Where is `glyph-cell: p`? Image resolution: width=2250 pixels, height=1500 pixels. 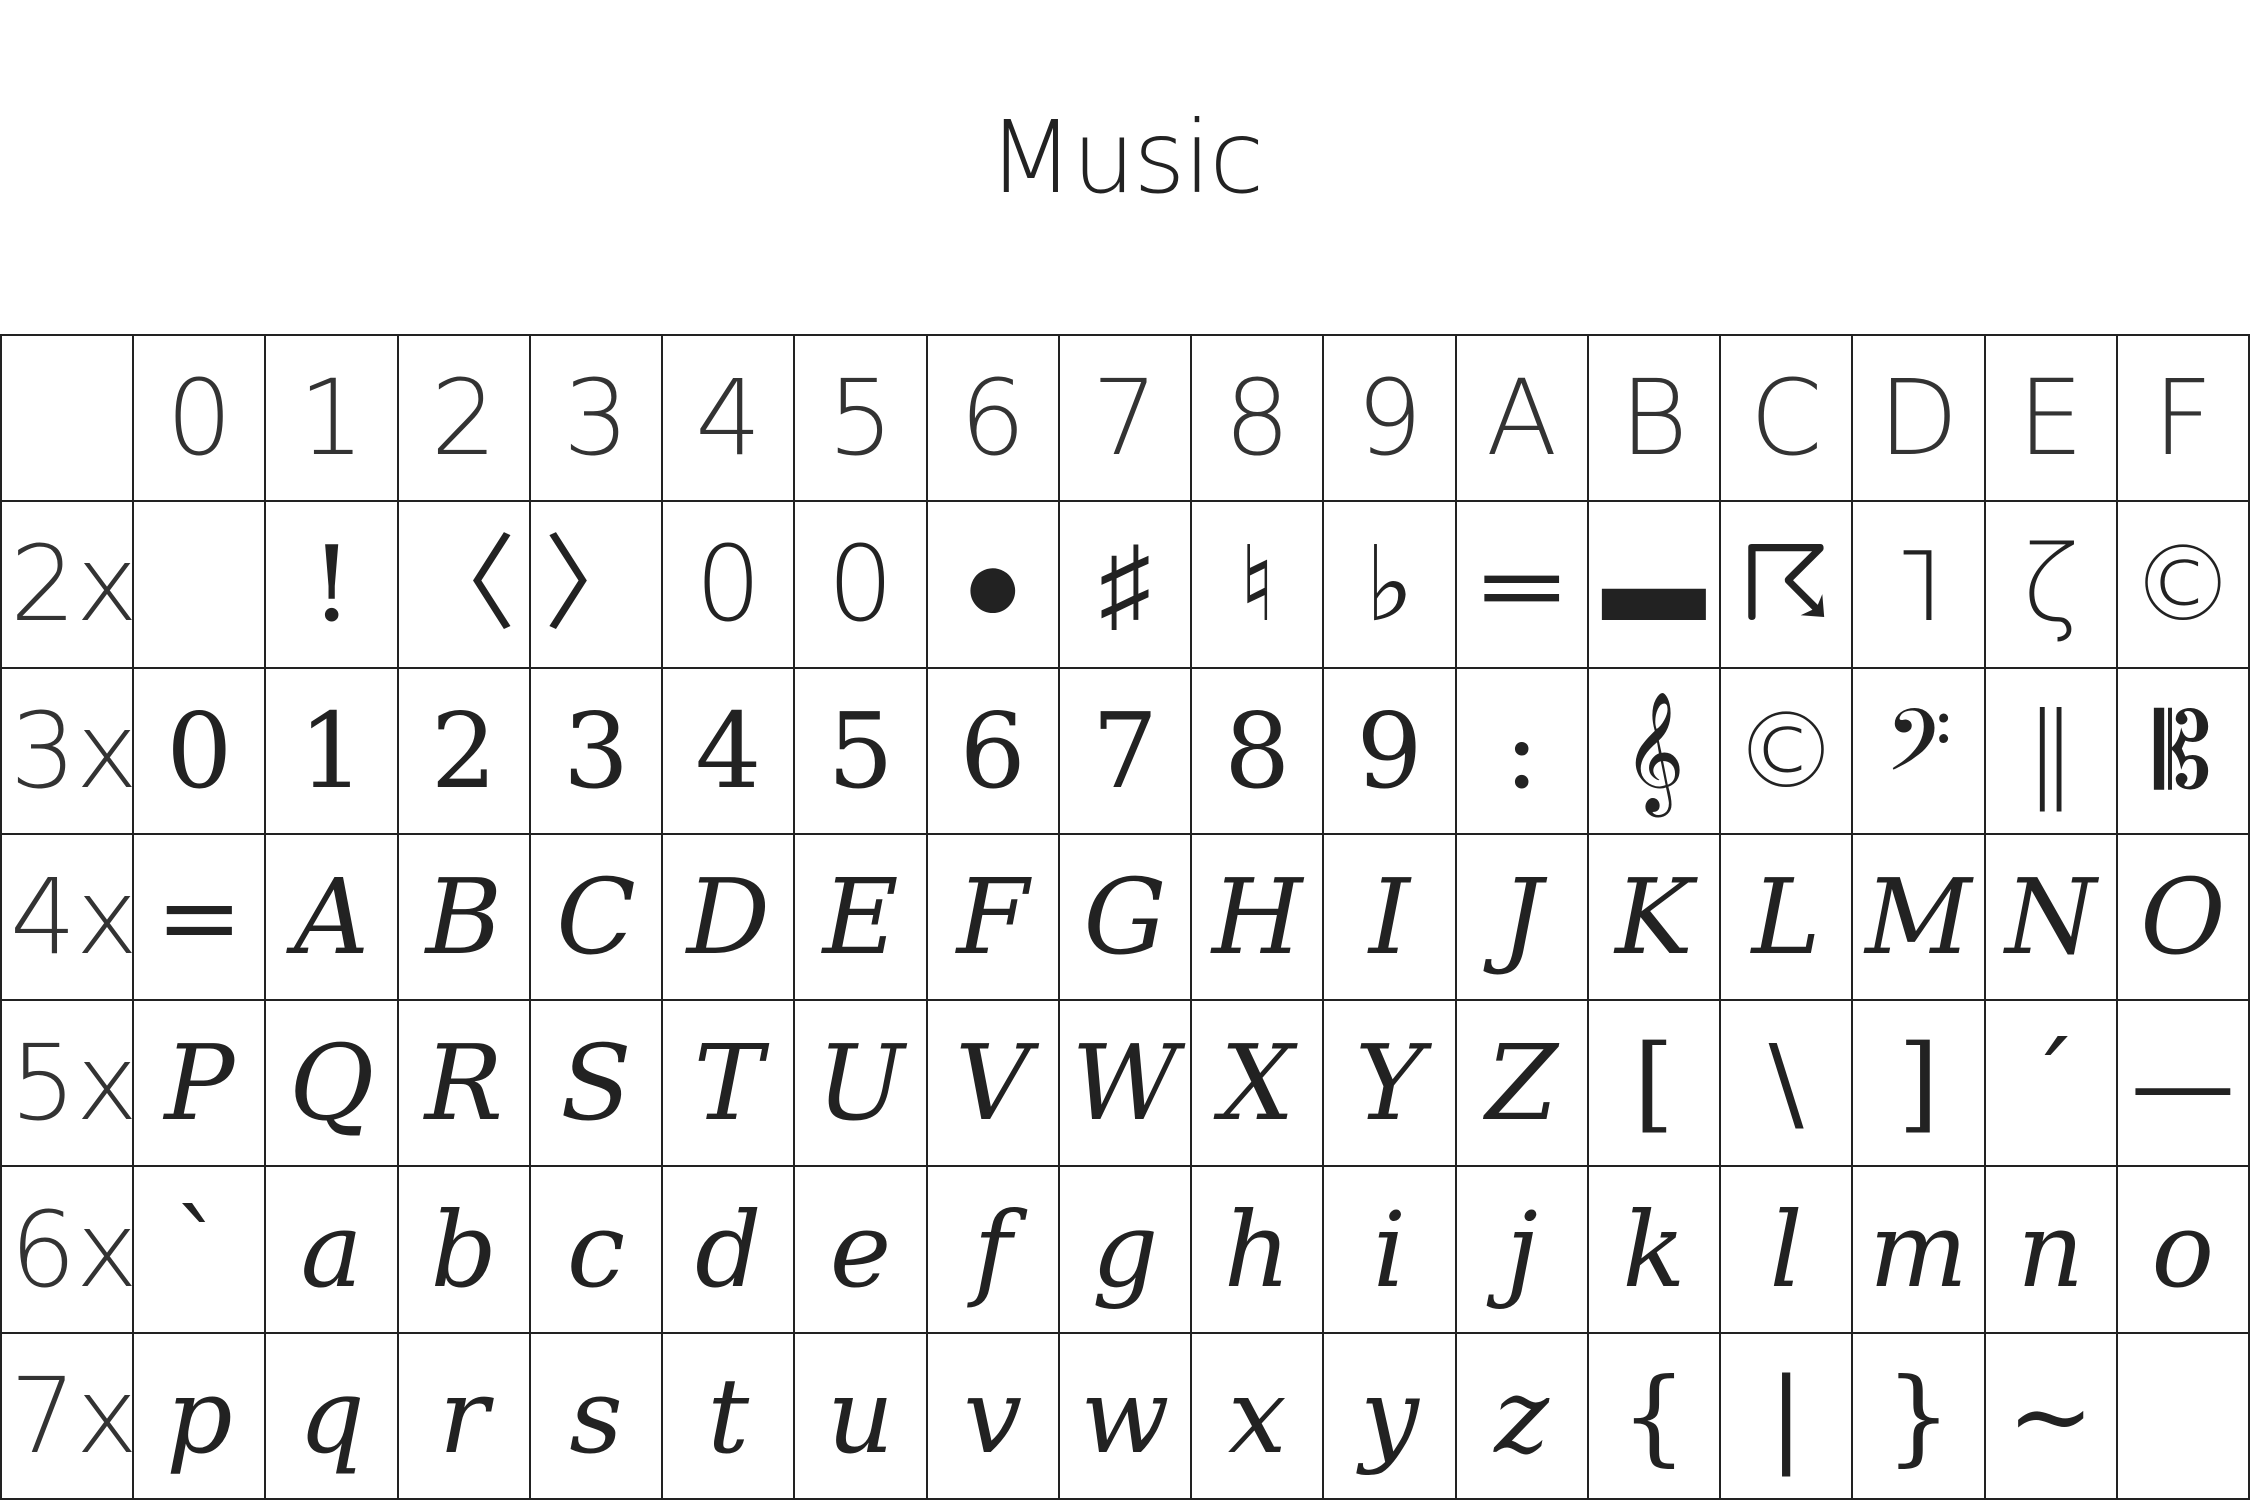 glyph-cell: p is located at coordinates (200, 1416).